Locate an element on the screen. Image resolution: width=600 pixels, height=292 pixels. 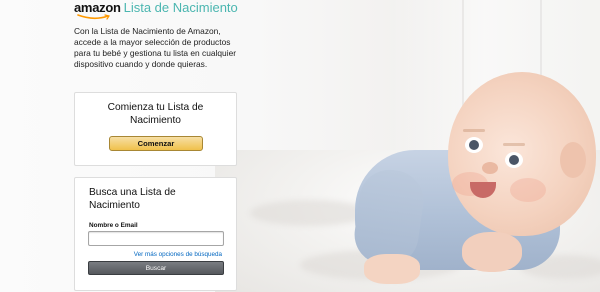
amazon-logo-text: amazon is located at coordinates (97, 7).